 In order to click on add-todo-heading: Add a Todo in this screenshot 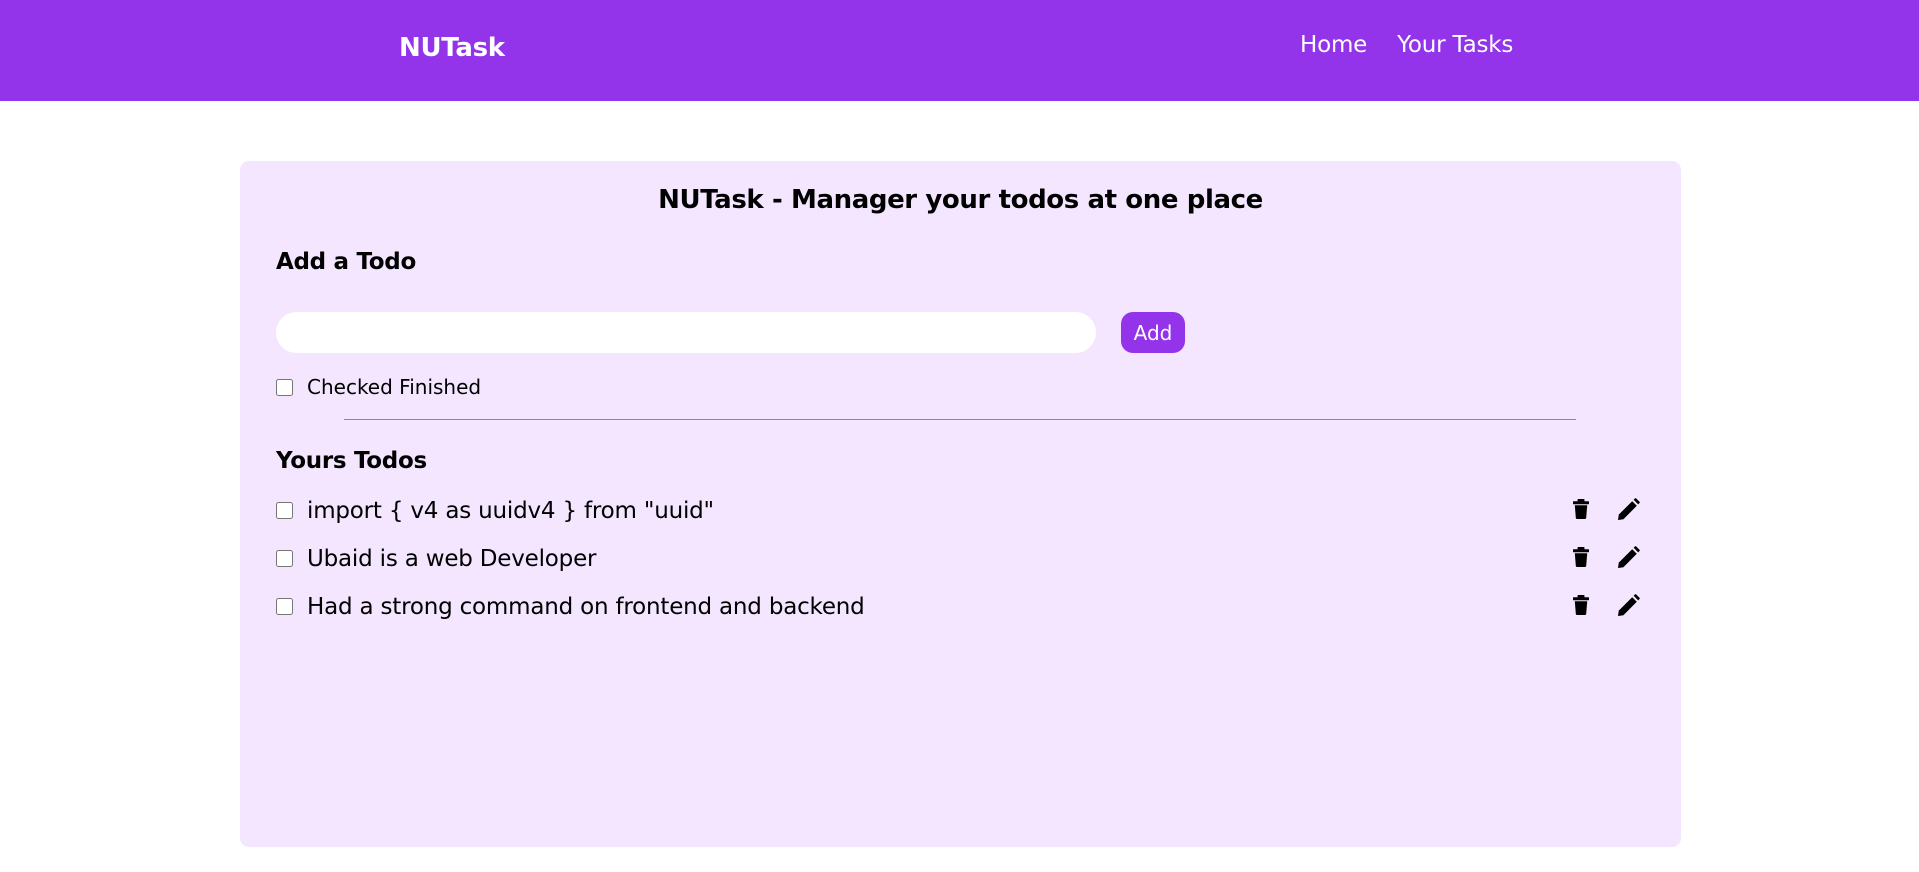, I will do `click(346, 262)`.